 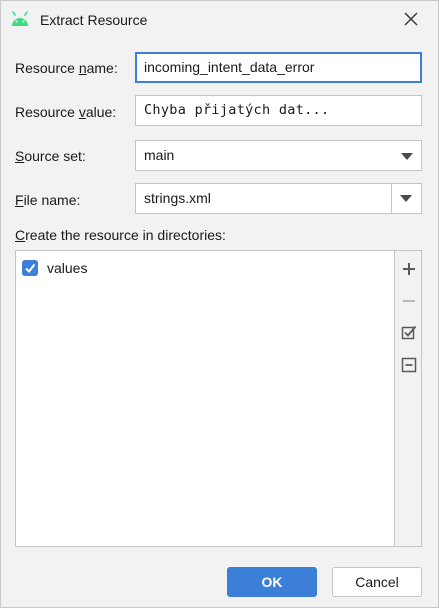 What do you see at coordinates (66, 68) in the screenshot?
I see `resource-name-label: Resource name:` at bounding box center [66, 68].